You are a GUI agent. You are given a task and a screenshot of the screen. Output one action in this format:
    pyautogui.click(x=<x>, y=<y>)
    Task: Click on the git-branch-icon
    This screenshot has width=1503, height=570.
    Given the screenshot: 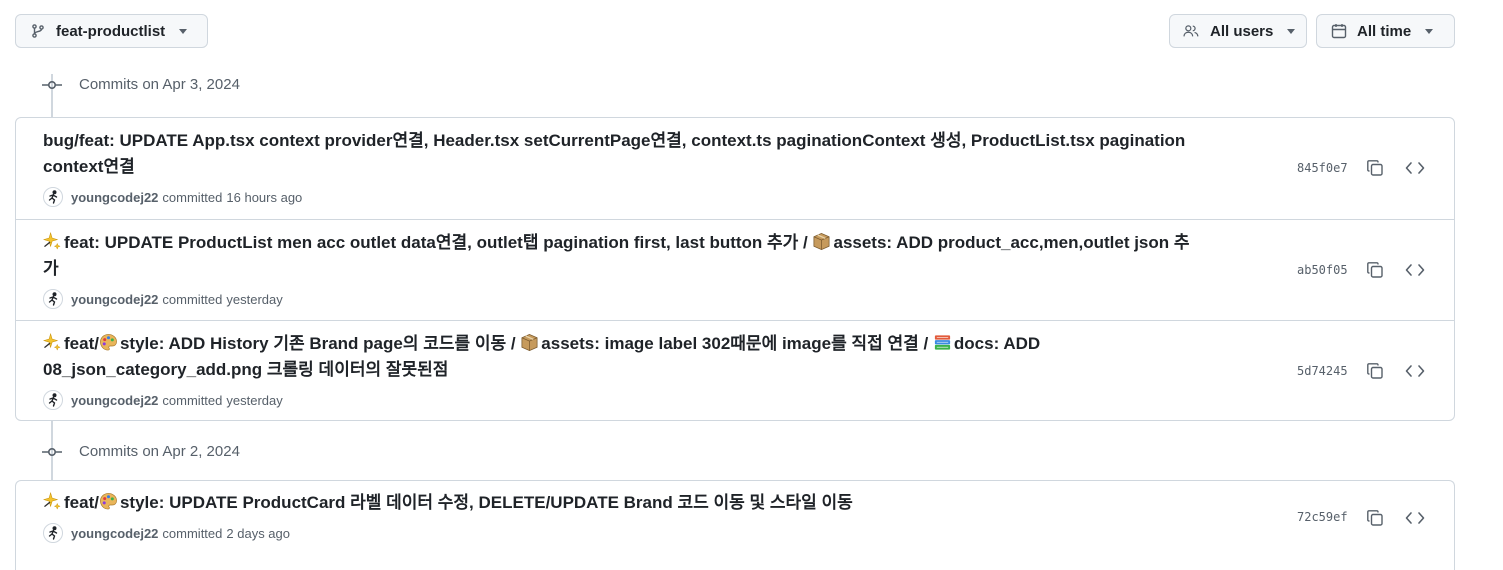 What is the action you would take?
    pyautogui.click(x=38, y=31)
    